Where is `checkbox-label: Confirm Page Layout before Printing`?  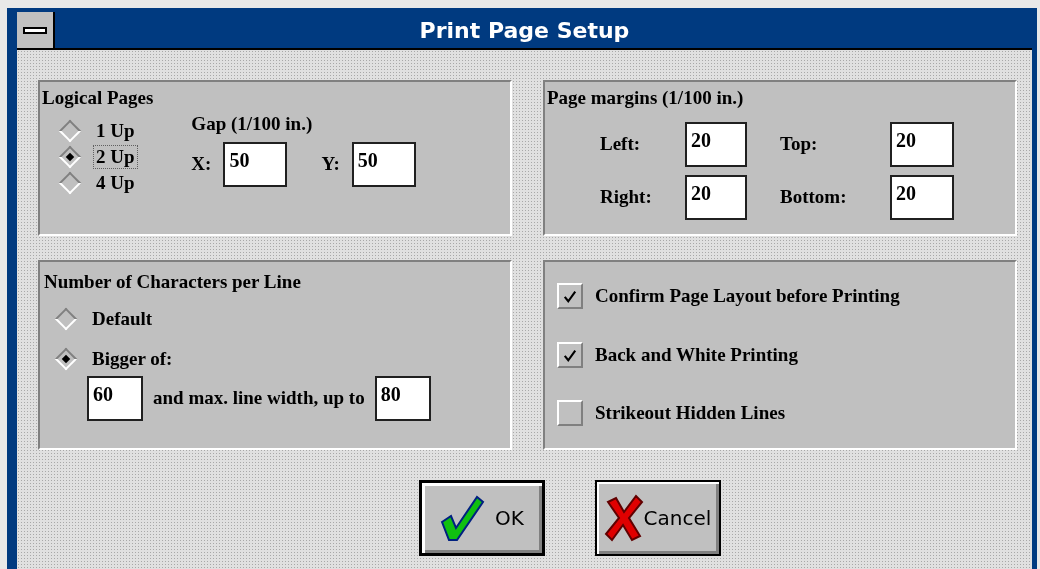 checkbox-label: Confirm Page Layout before Printing is located at coordinates (747, 296).